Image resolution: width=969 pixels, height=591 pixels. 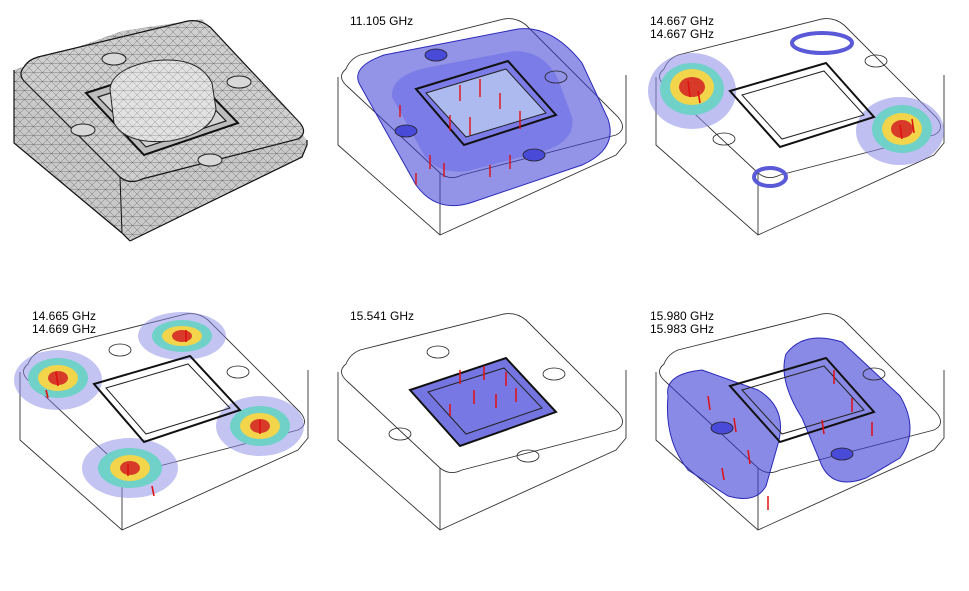 What do you see at coordinates (160, 130) in the screenshot?
I see `mesh-model-figure` at bounding box center [160, 130].